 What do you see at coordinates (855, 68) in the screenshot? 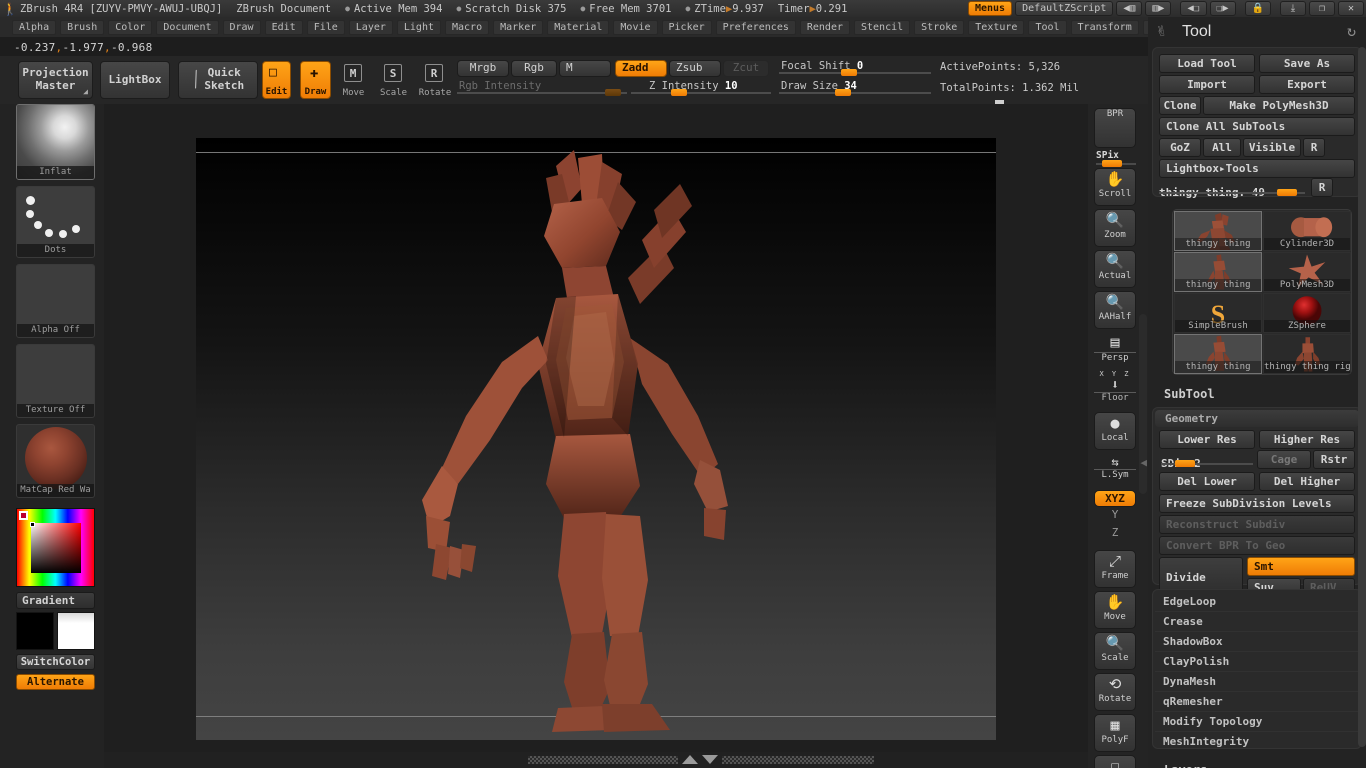
I see `focal-shift-slider: Focal Shift 0` at bounding box center [855, 68].